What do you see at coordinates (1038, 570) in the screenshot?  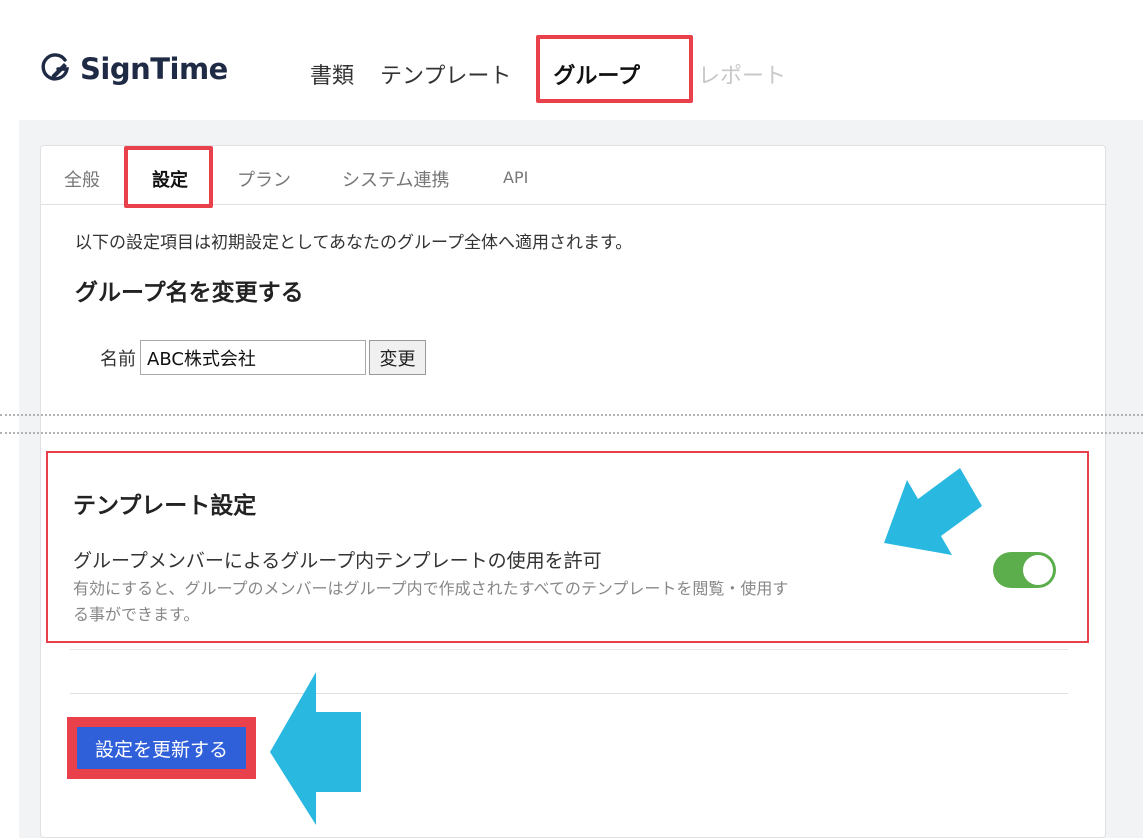 I see `toggle-knob` at bounding box center [1038, 570].